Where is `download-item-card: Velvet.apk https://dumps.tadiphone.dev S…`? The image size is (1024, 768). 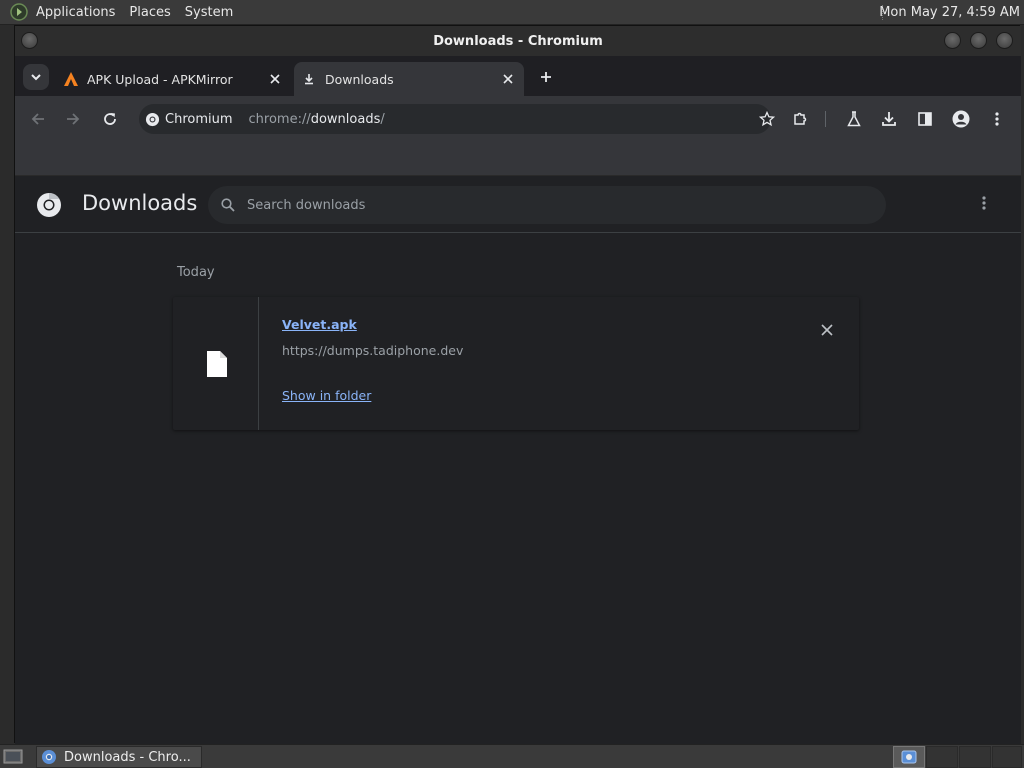
download-item-card: Velvet.apk https://dumps.tadiphone.dev S… is located at coordinates (516, 363).